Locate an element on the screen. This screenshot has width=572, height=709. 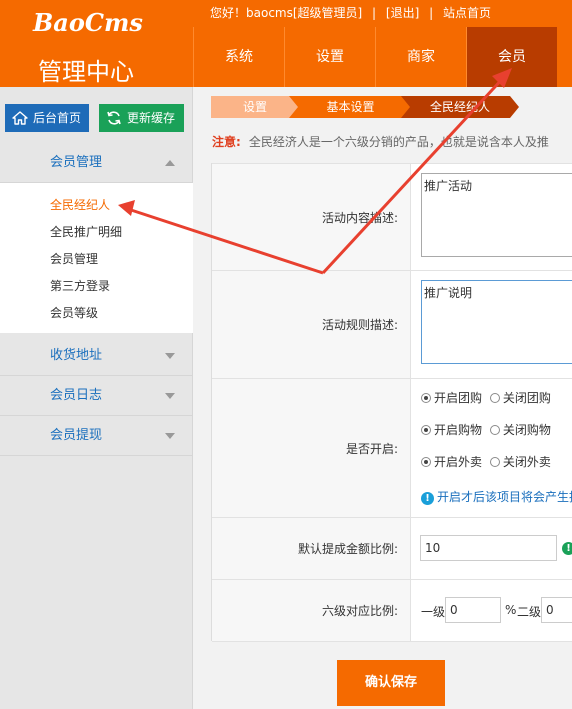
enable-hint: ! 开启才后该项目将会产生推 is located at coordinates (496, 496).